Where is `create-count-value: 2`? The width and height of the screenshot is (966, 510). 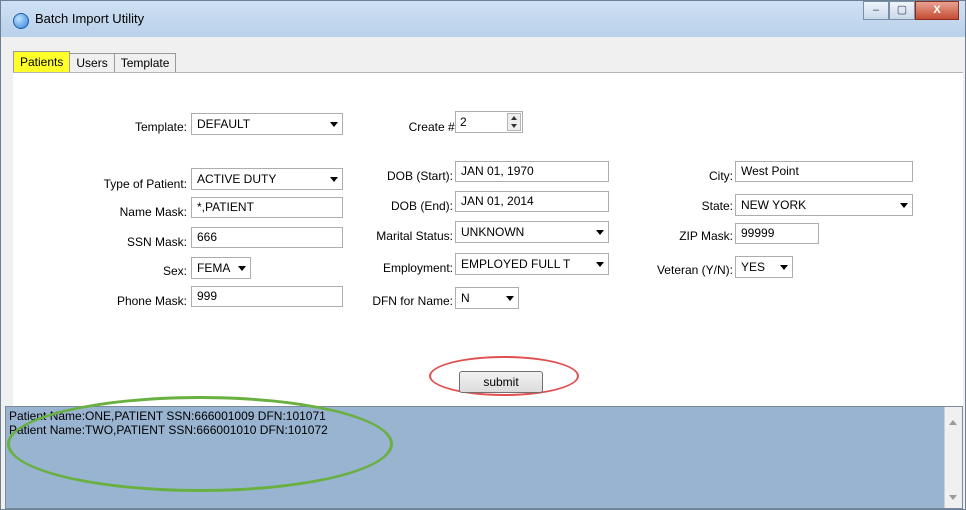 create-count-value: 2 is located at coordinates (463, 122).